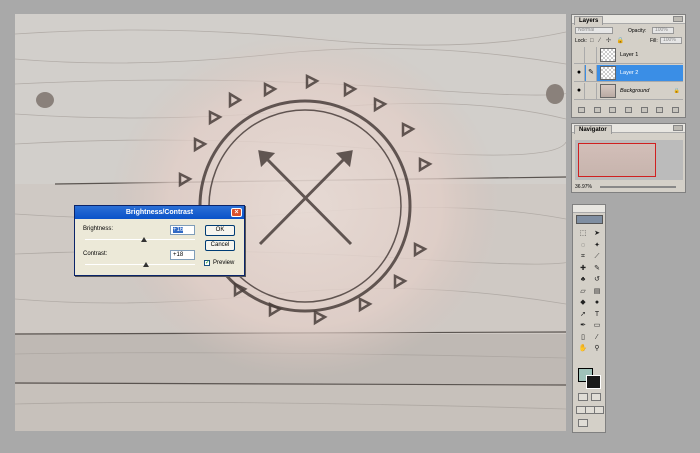 This screenshot has height=453, width=700. What do you see at coordinates (597, 234) in the screenshot?
I see `move-icon: ➤` at bounding box center [597, 234].